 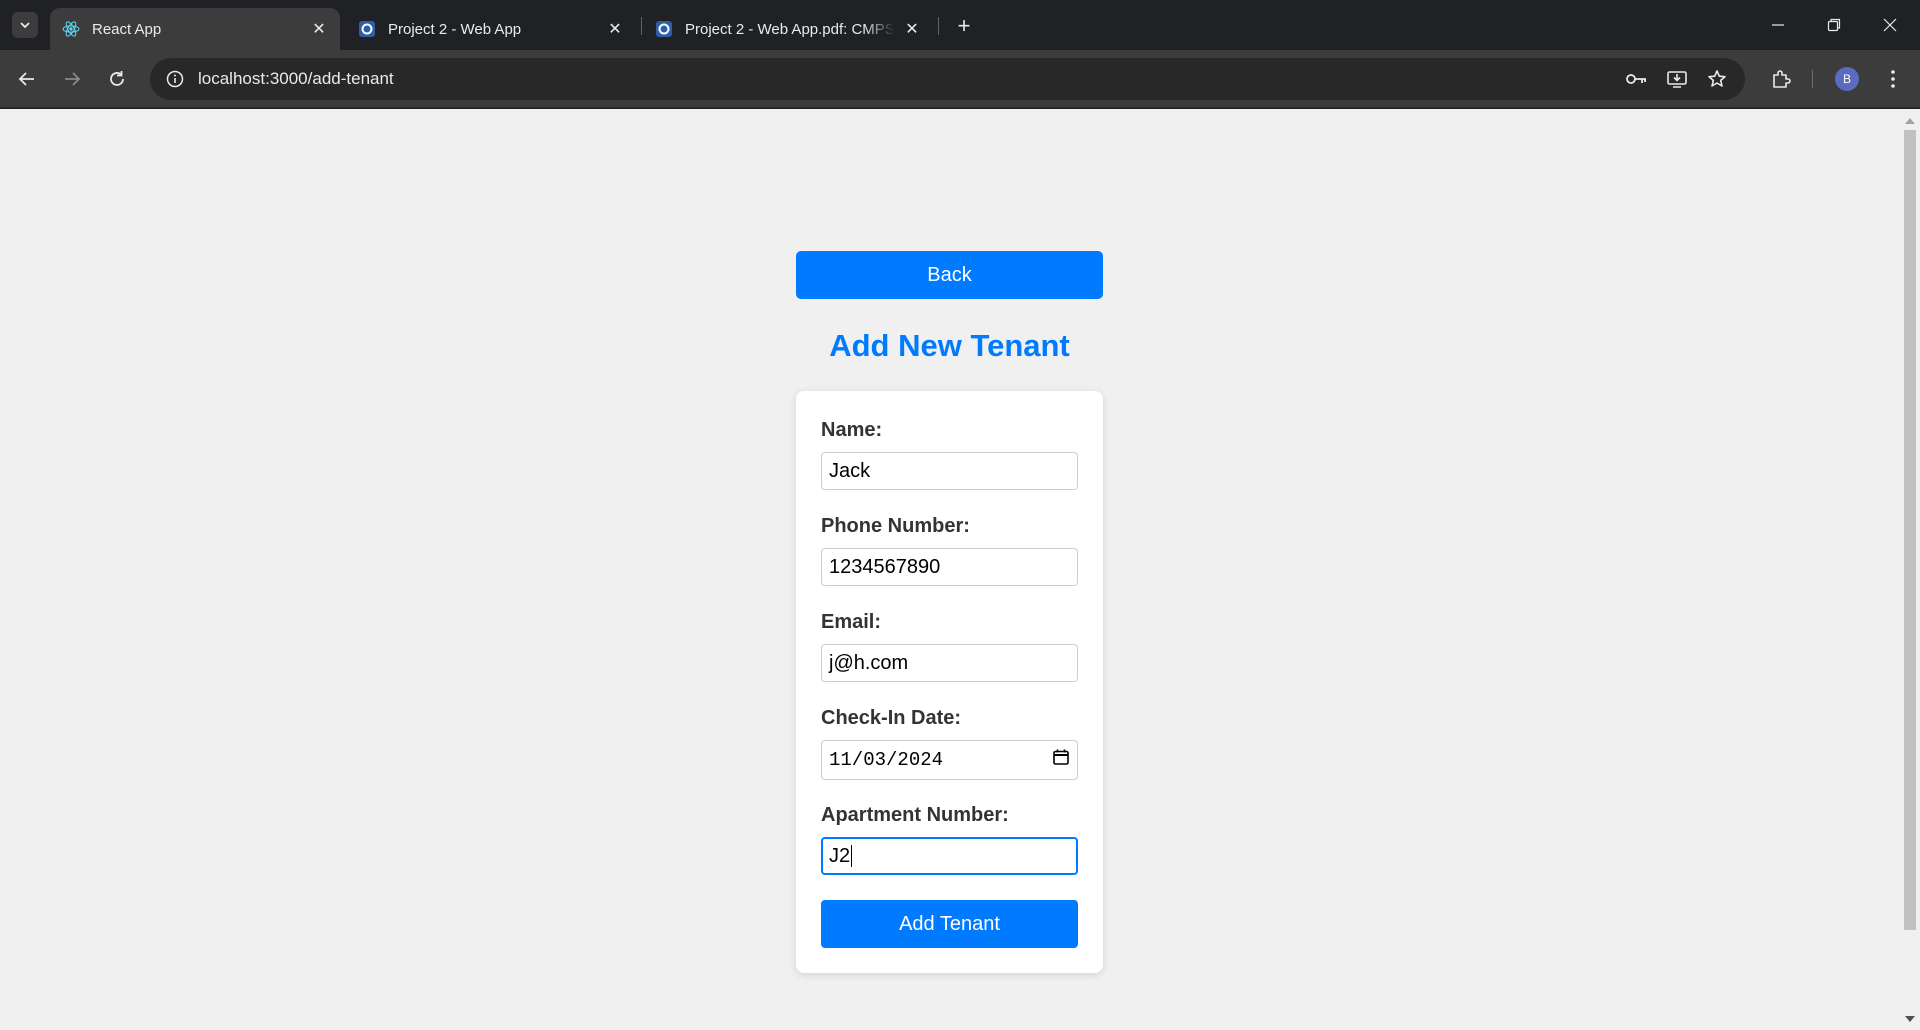 What do you see at coordinates (852, 856) in the screenshot?
I see `text-caret` at bounding box center [852, 856].